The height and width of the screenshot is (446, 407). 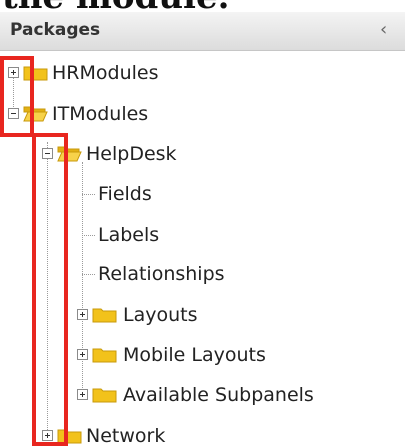 I want to click on panel-title: Packages, so click(x=55, y=30).